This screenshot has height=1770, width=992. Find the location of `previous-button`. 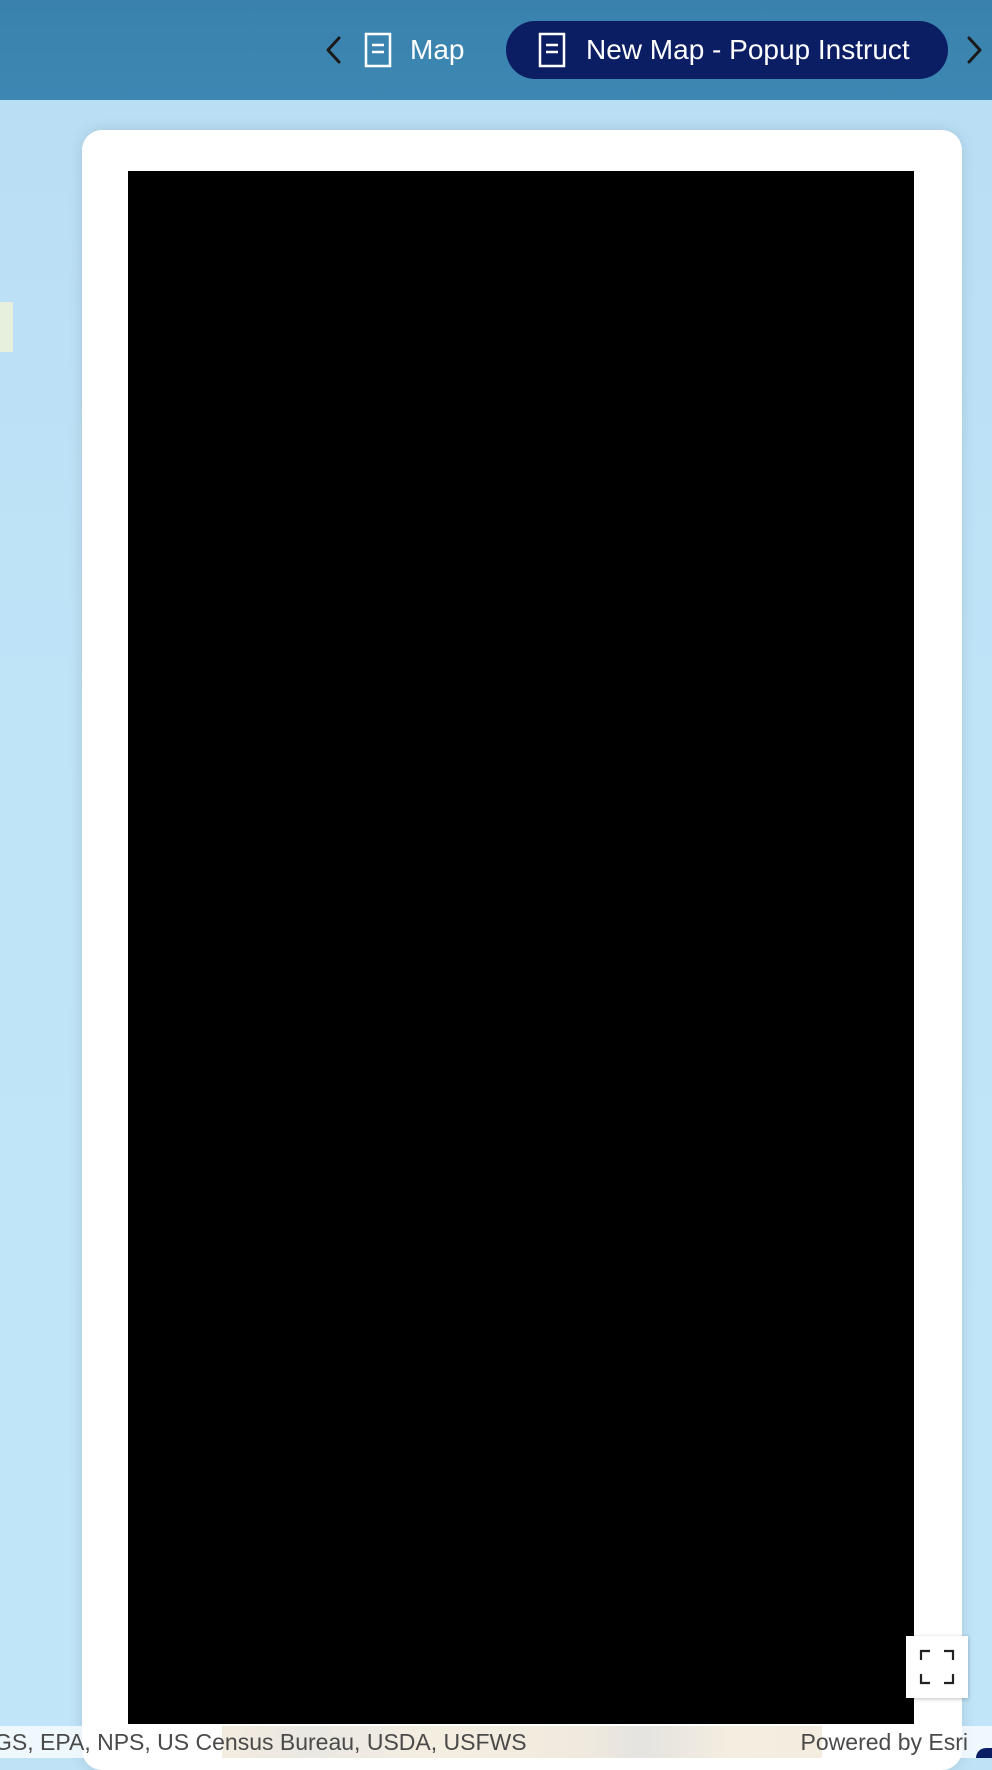

previous-button is located at coordinates (334, 50).